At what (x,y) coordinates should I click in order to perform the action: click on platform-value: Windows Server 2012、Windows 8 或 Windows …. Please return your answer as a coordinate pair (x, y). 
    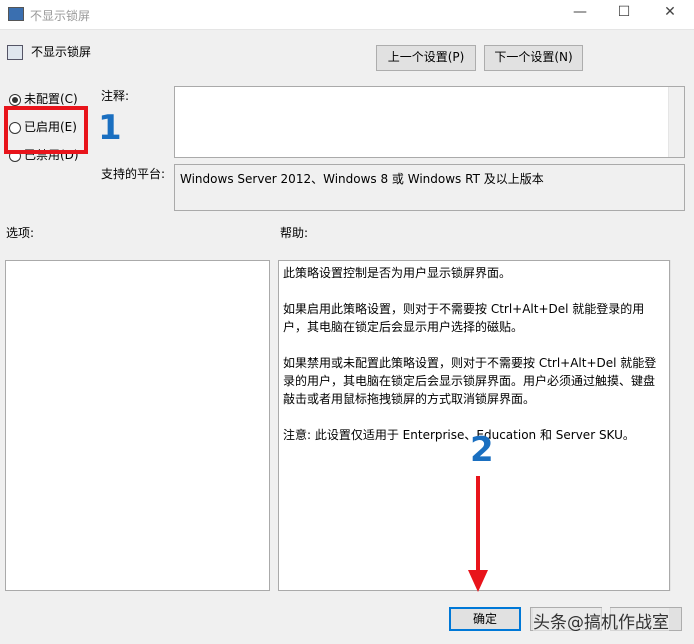
    Looking at the image, I should click on (362, 179).